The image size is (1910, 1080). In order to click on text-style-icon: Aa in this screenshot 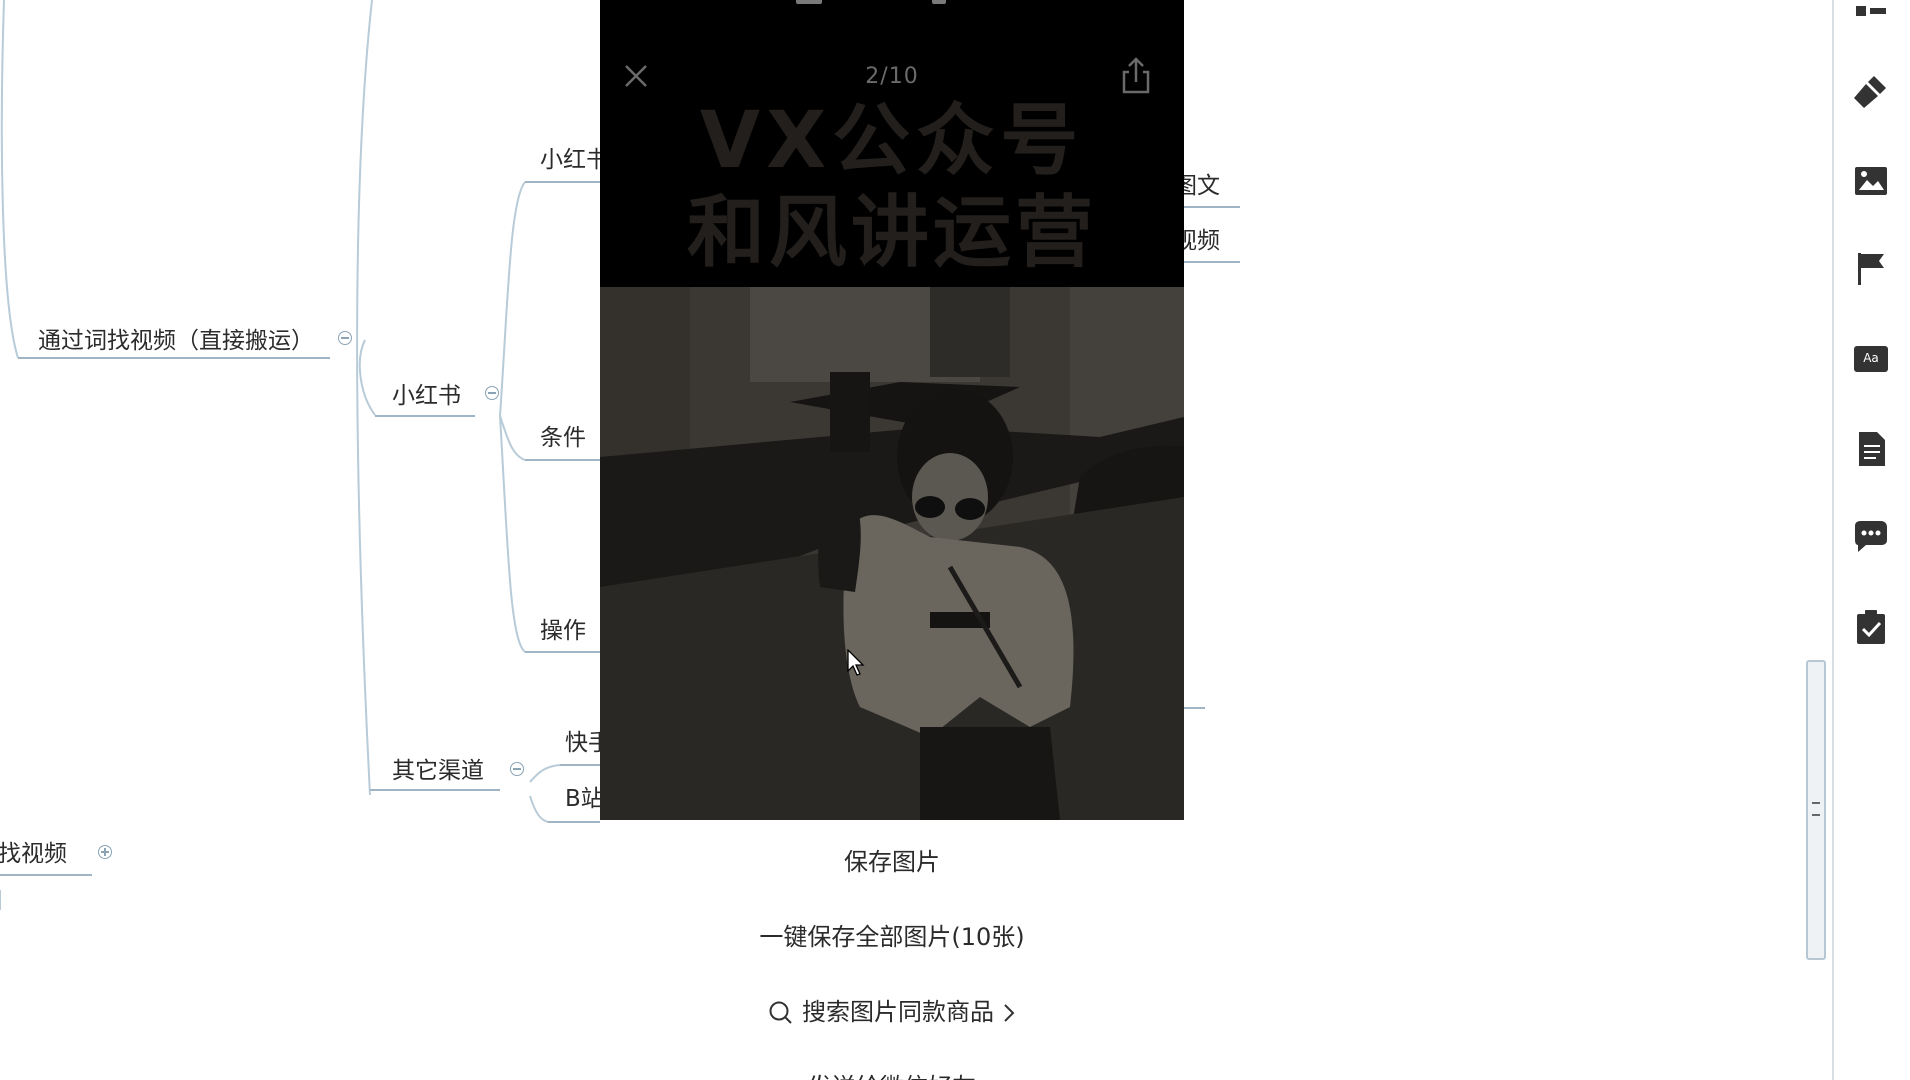, I will do `click(1871, 359)`.